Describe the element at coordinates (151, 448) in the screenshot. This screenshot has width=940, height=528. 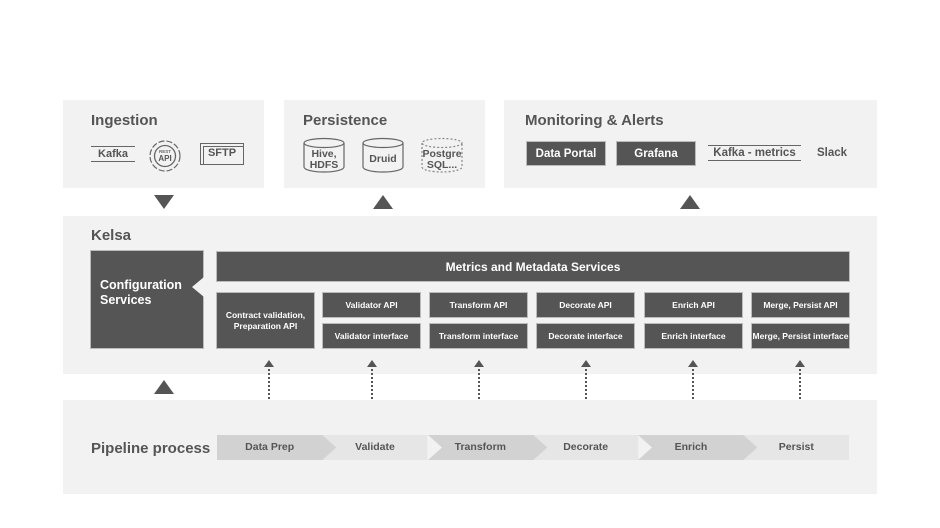
I see `pipeline-title: Pipeline process` at that location.